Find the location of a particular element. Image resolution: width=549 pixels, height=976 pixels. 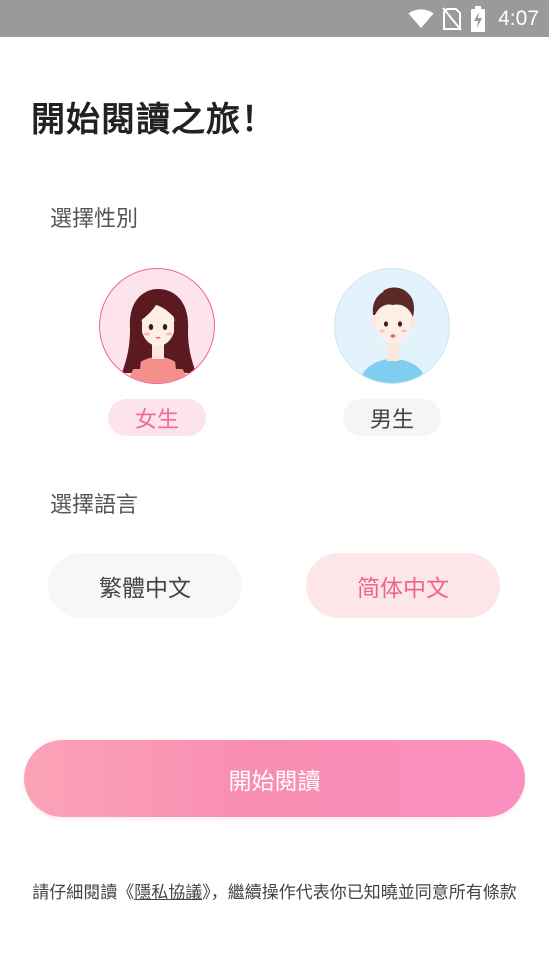

gender-section-label: 選擇性別 is located at coordinates (94, 219).